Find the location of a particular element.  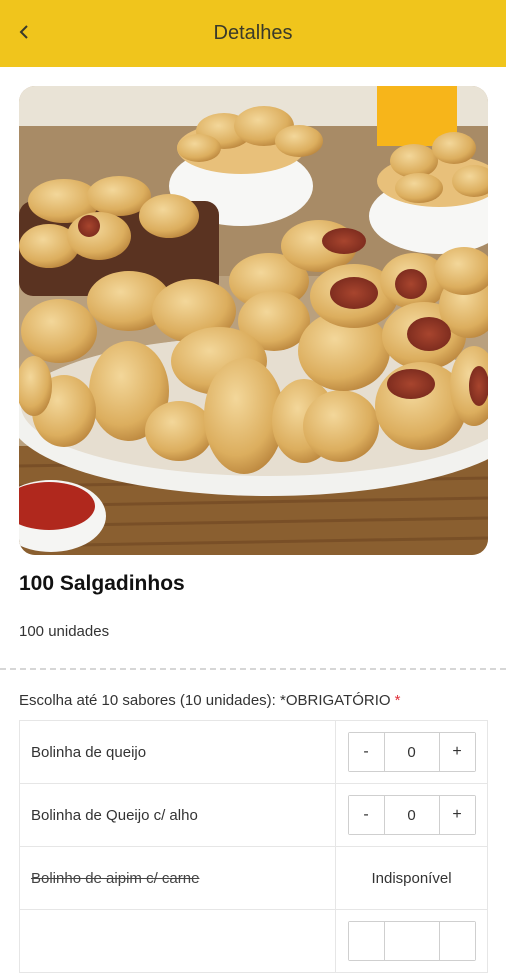

chevron-left-icon is located at coordinates (24, 34).